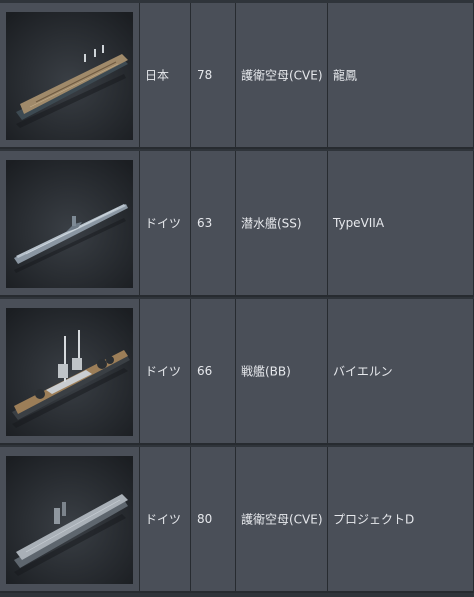  I want to click on level-text: 78, so click(205, 75).